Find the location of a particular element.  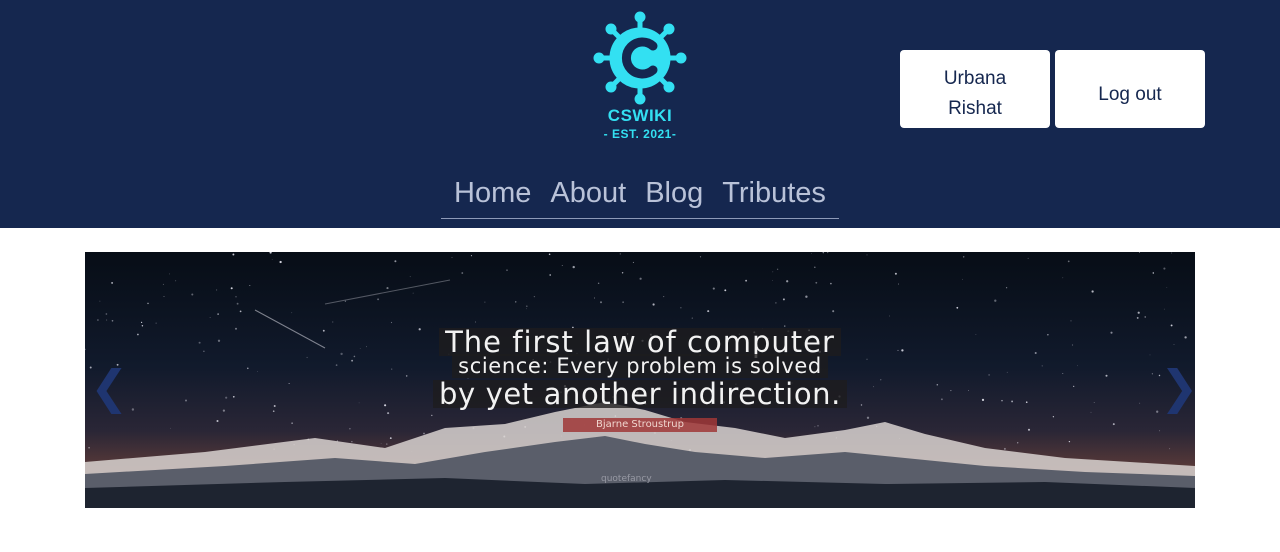

nav-about: About is located at coordinates (588, 193).